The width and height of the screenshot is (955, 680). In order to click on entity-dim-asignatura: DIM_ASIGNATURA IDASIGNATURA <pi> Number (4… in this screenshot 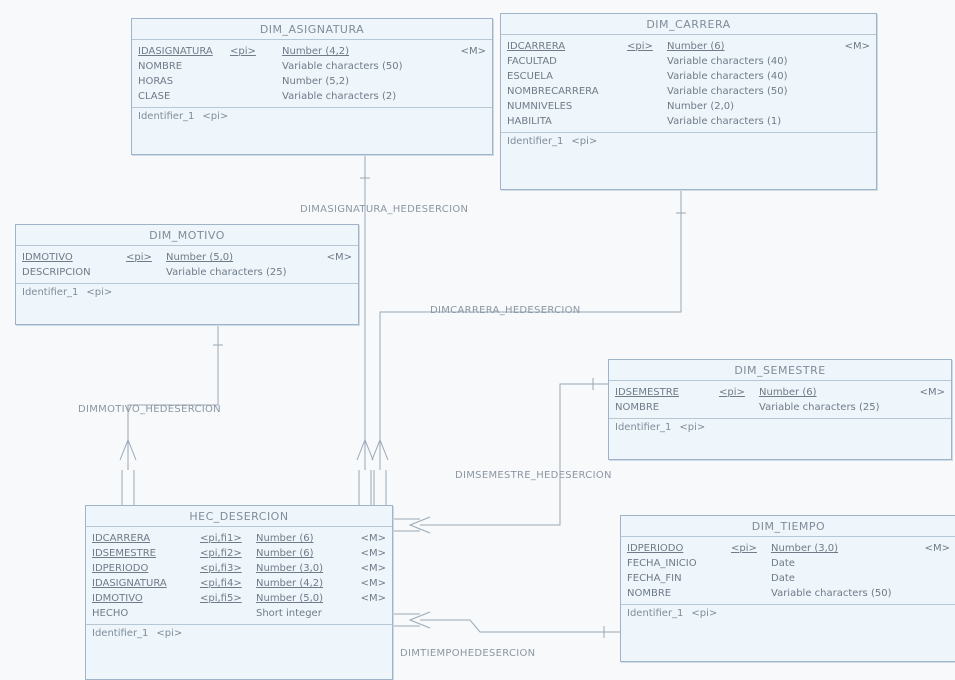, I will do `click(312, 86)`.